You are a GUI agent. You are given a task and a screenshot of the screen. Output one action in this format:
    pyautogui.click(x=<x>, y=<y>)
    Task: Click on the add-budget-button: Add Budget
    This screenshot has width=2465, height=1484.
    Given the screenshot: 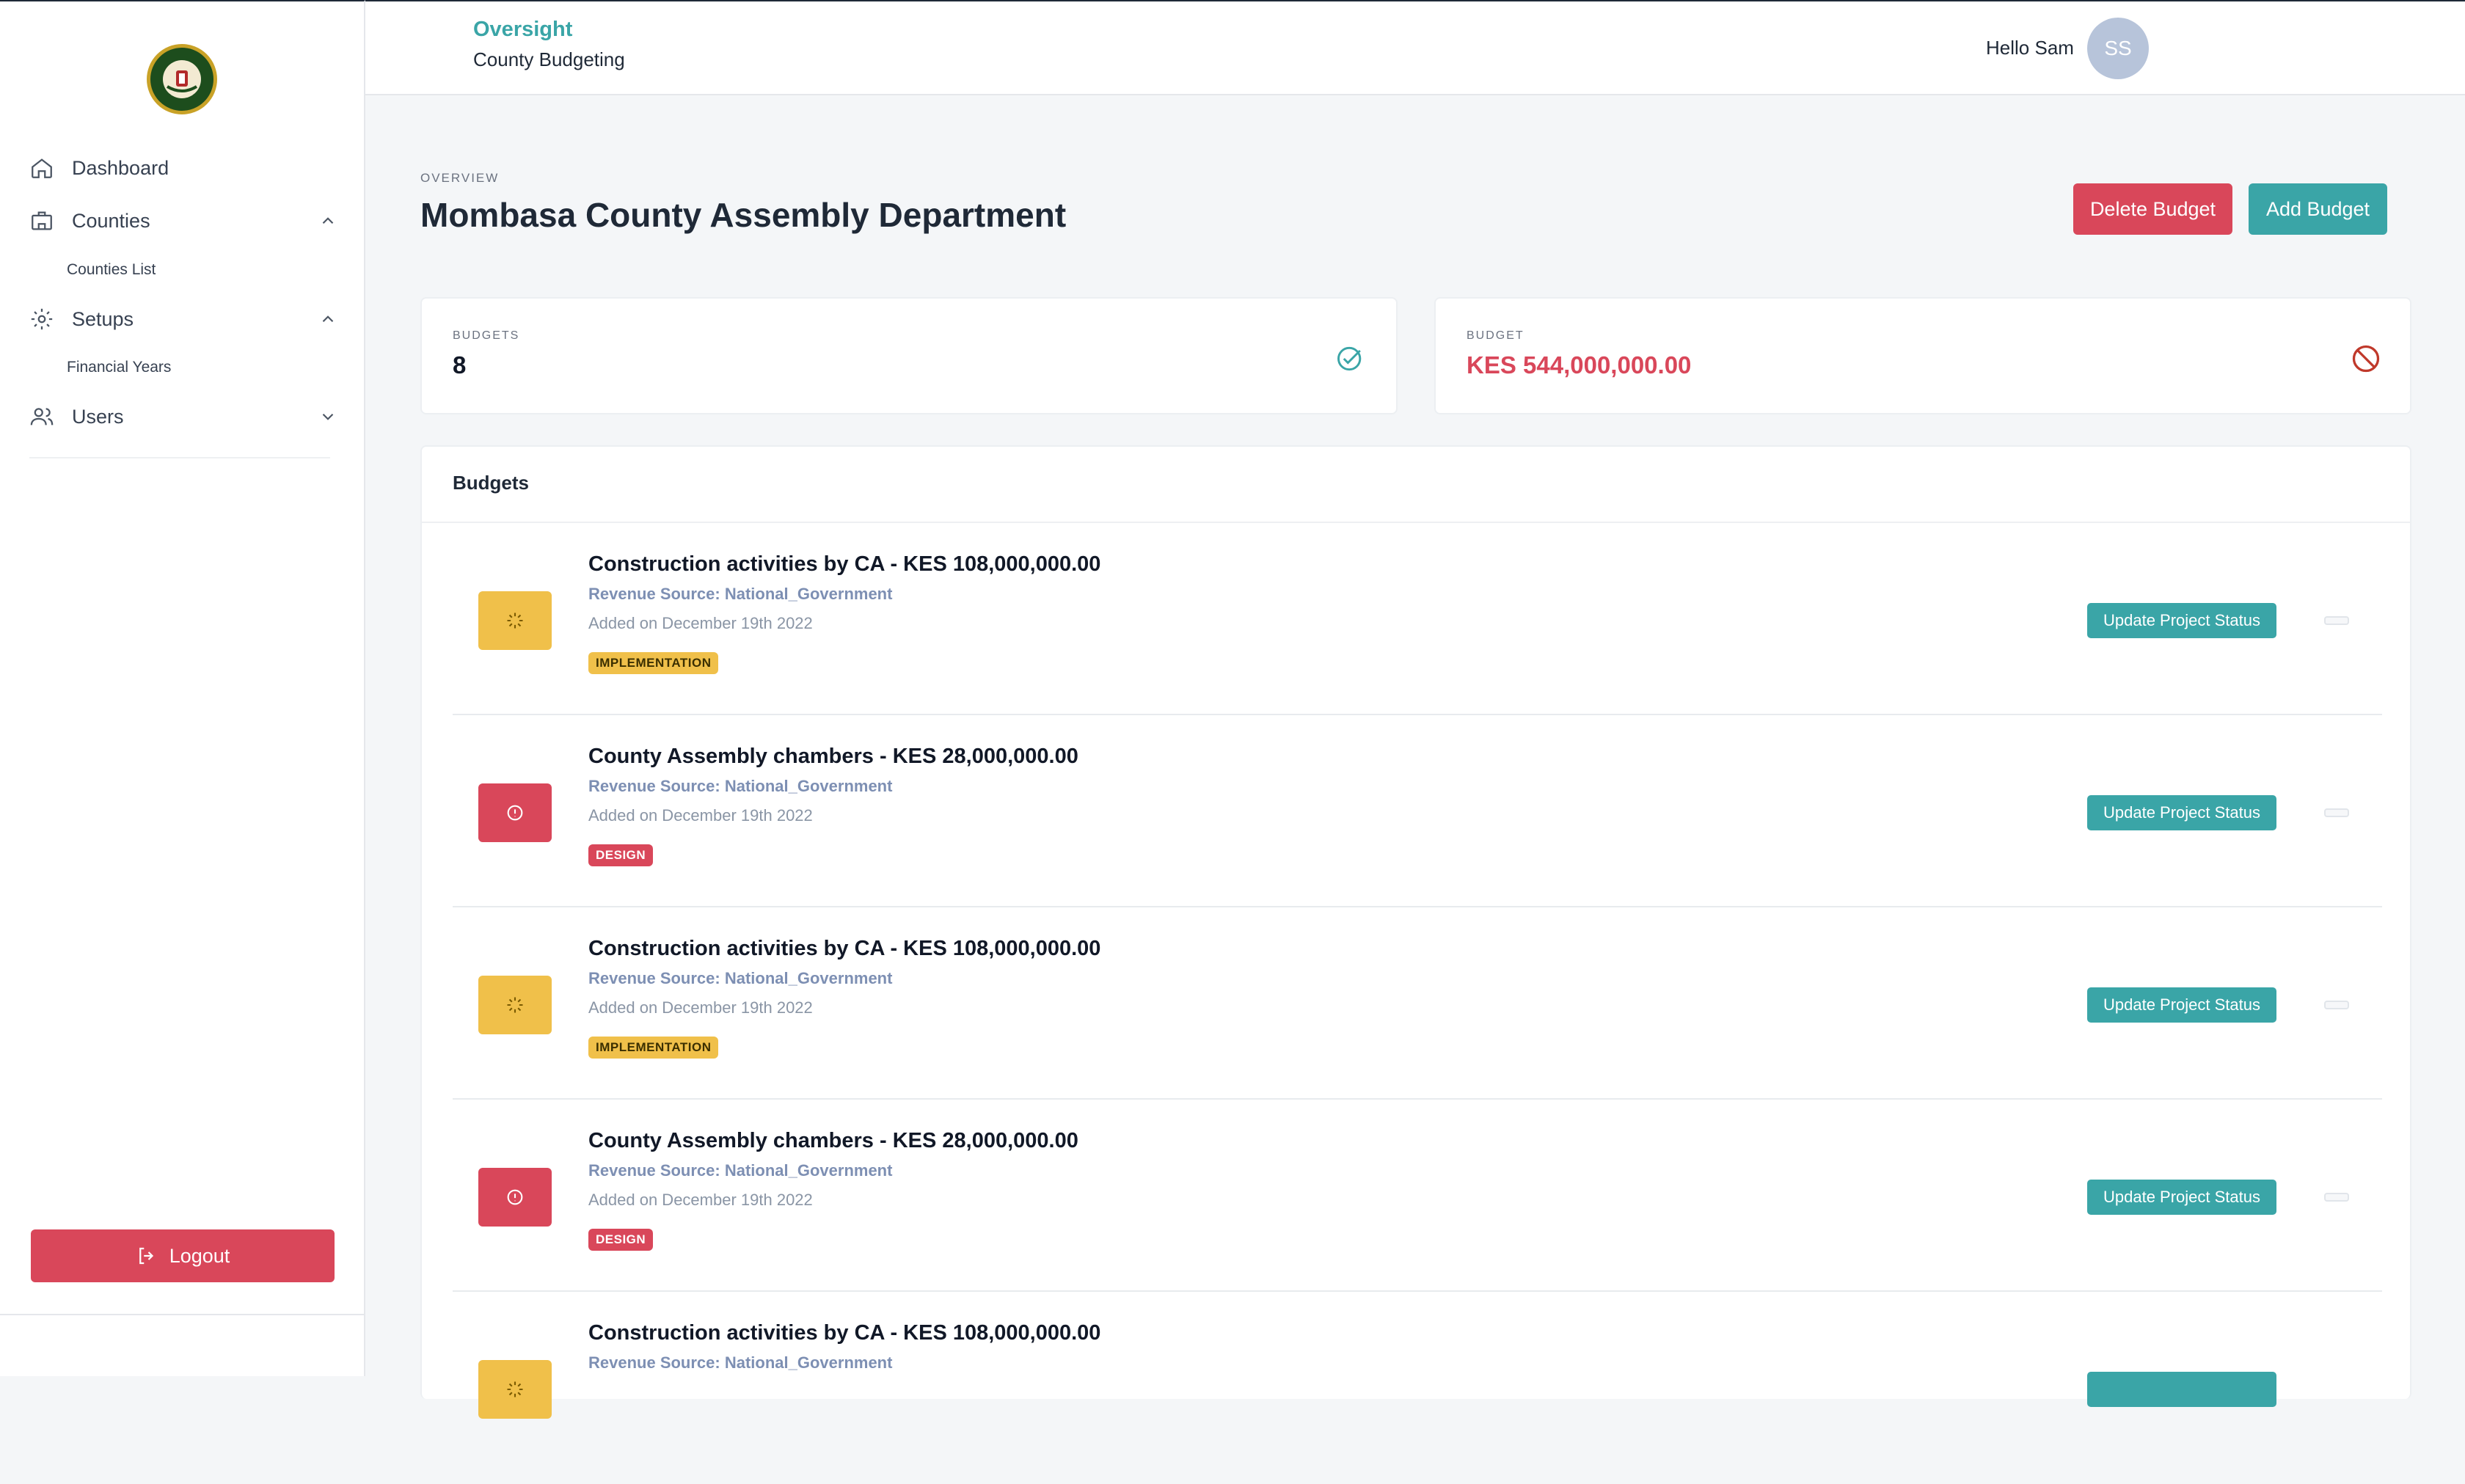 What is the action you would take?
    pyautogui.click(x=2318, y=209)
    